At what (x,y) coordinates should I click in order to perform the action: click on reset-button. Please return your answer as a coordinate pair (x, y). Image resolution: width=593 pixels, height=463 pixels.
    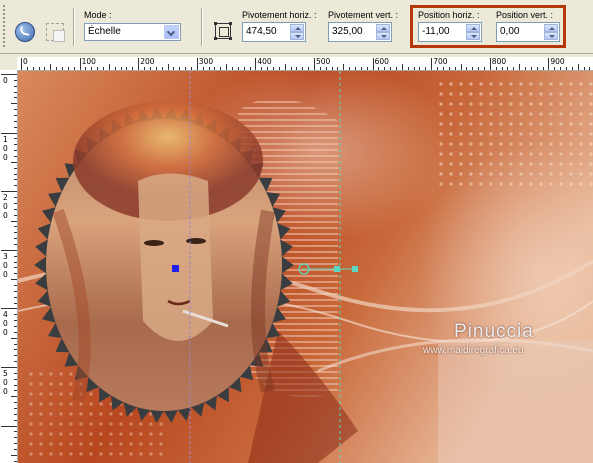
    Looking at the image, I should click on (55, 32).